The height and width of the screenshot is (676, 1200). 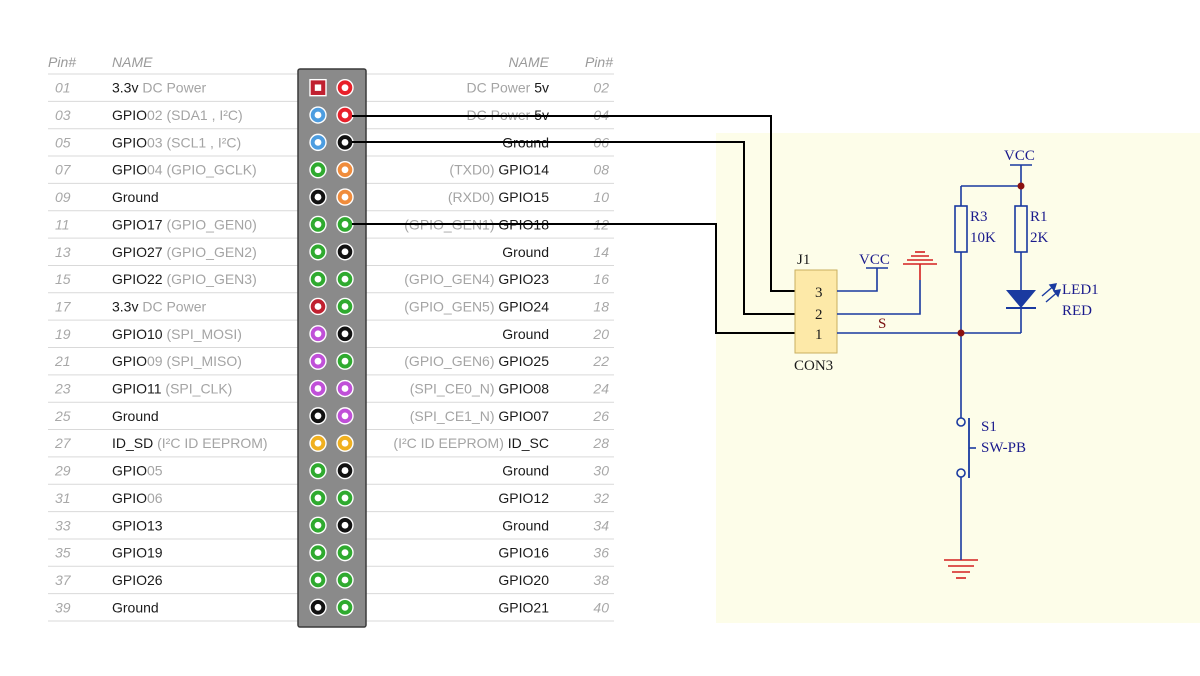 I want to click on j1-pin1-label: 1, so click(x=819, y=335).